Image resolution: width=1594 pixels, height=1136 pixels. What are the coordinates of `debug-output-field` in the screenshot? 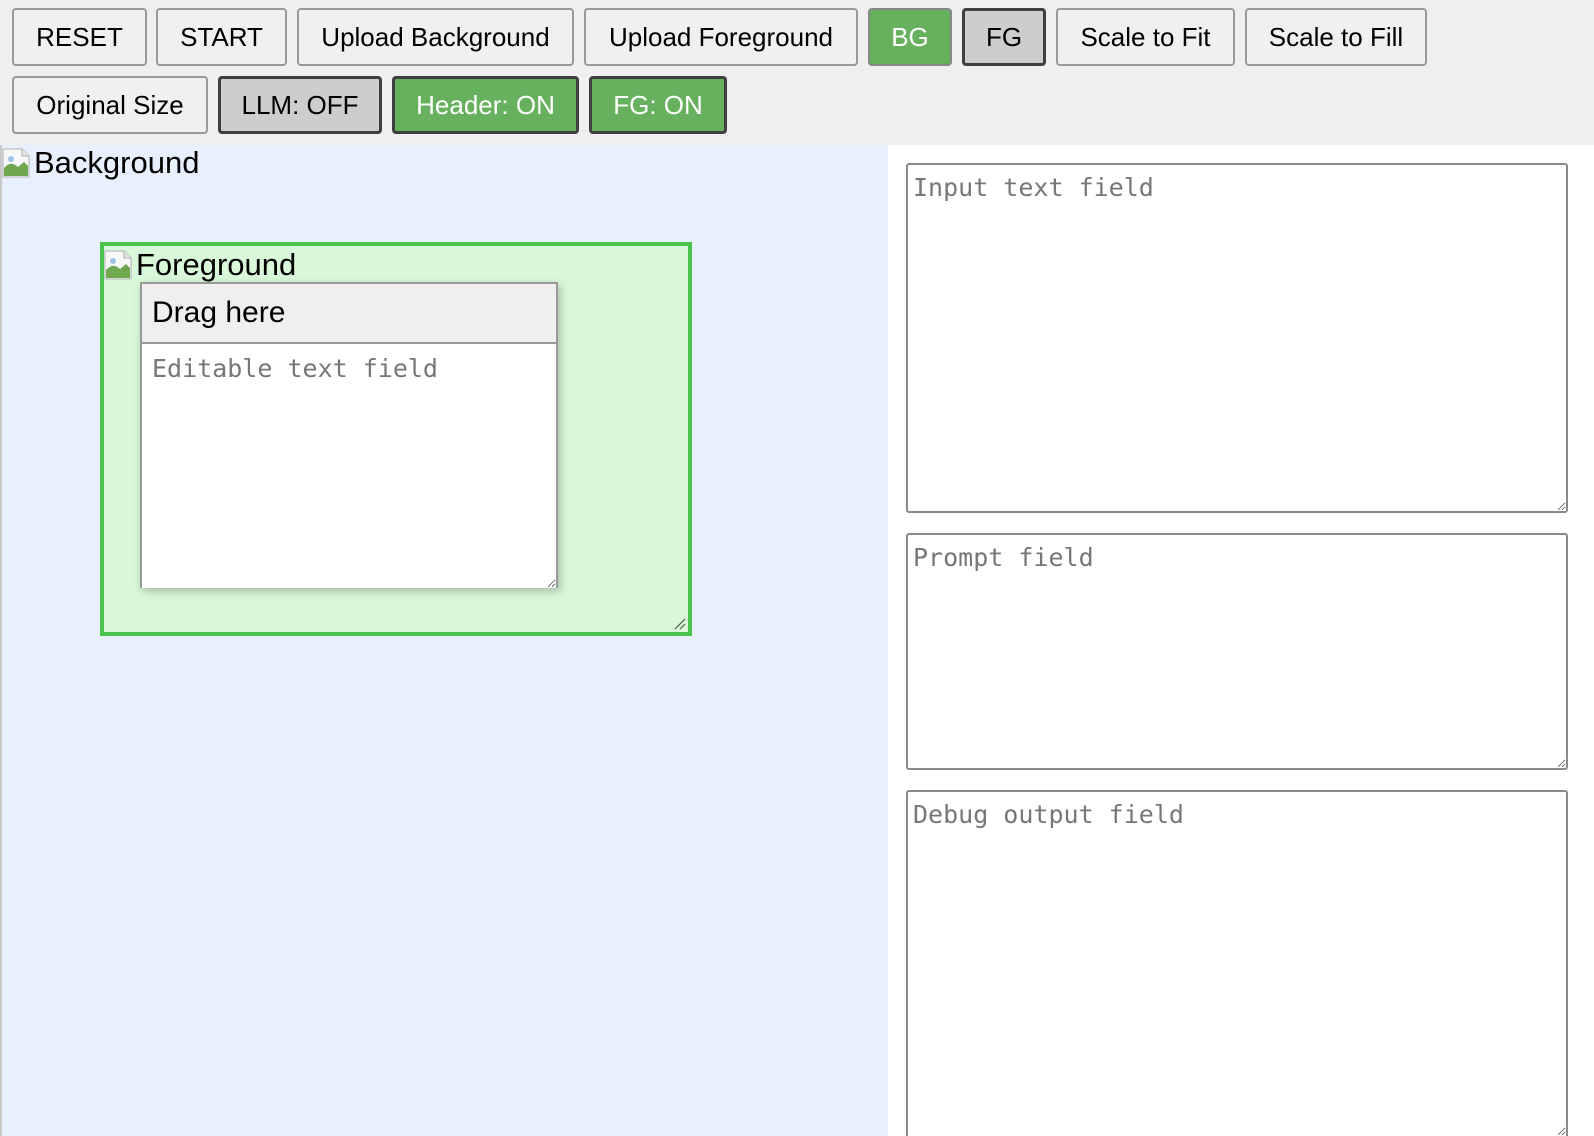 It's located at (1237, 963).